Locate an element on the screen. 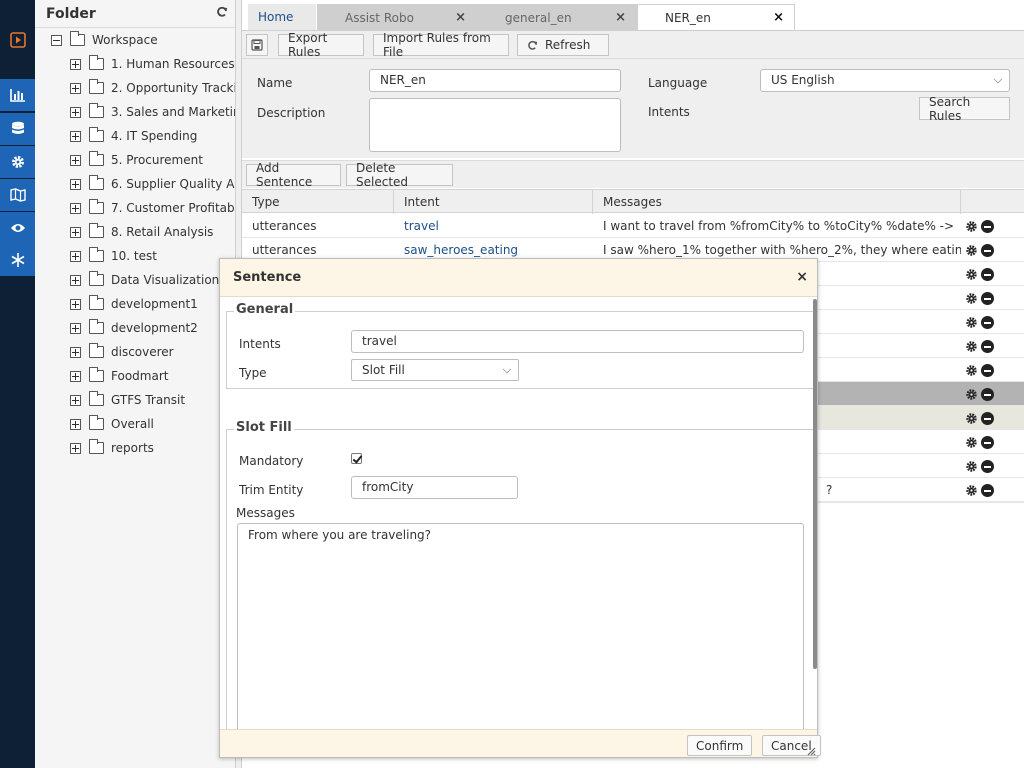 The height and width of the screenshot is (768, 1024). tab-home: Home is located at coordinates (282, 17).